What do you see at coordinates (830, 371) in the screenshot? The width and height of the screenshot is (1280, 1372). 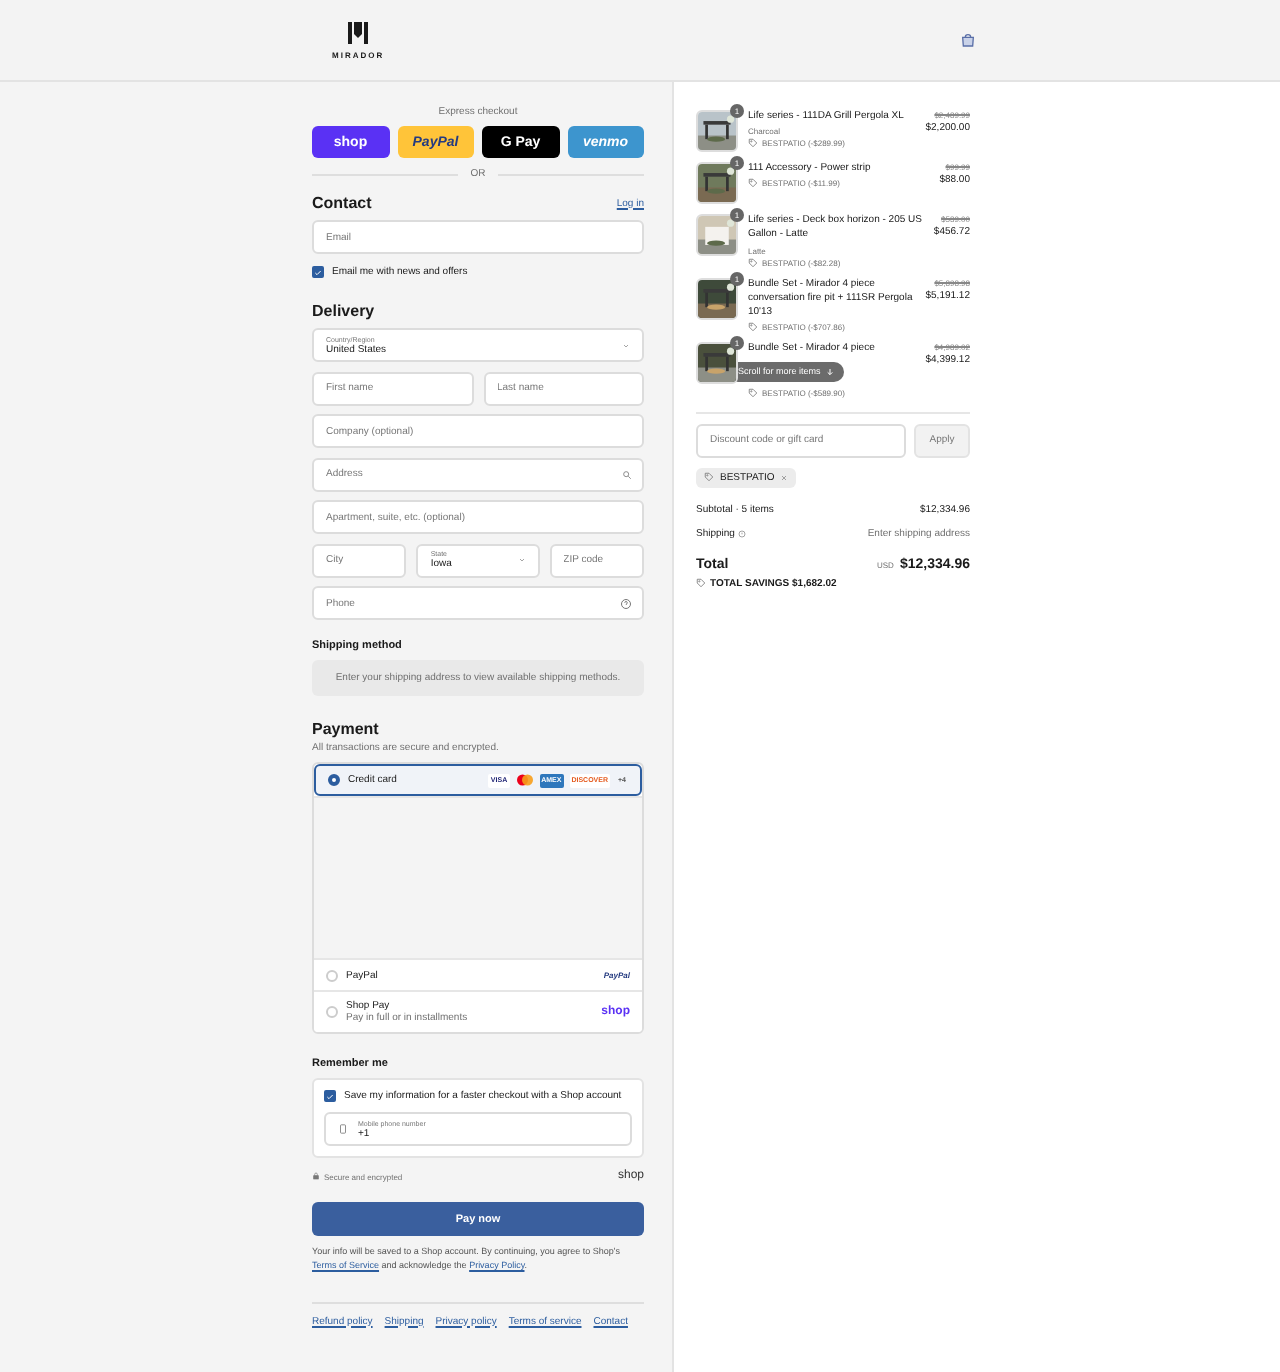 I see `arrow-down-icon` at bounding box center [830, 371].